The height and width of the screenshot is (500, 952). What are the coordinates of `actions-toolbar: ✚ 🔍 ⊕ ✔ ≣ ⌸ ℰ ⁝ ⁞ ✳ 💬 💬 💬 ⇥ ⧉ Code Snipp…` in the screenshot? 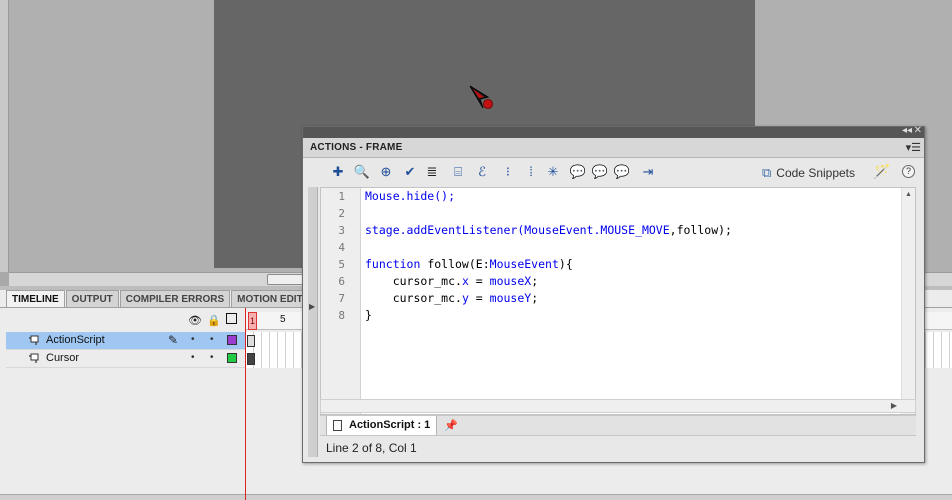 It's located at (613, 172).